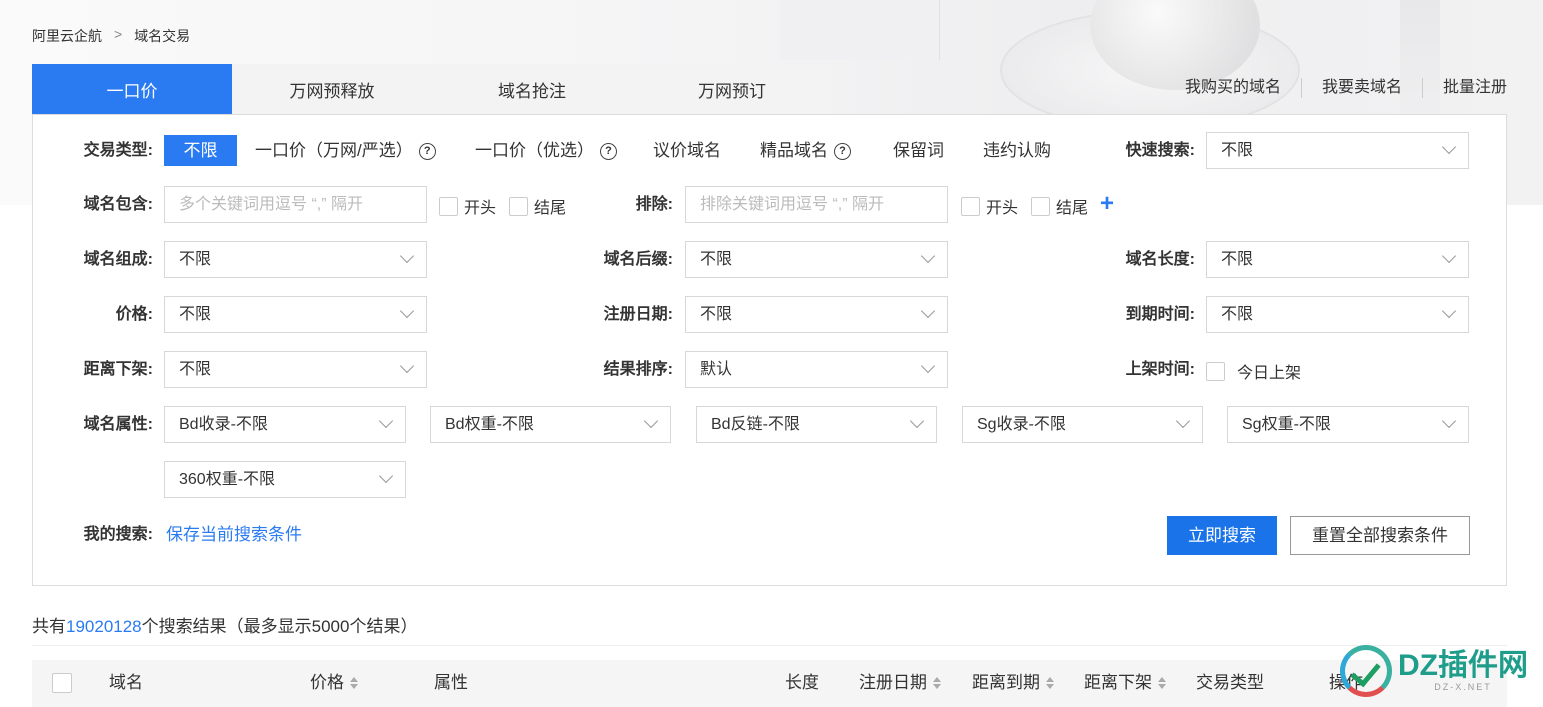 The image size is (1543, 707). What do you see at coordinates (134, 314) in the screenshot?
I see `price-label: 价格:` at bounding box center [134, 314].